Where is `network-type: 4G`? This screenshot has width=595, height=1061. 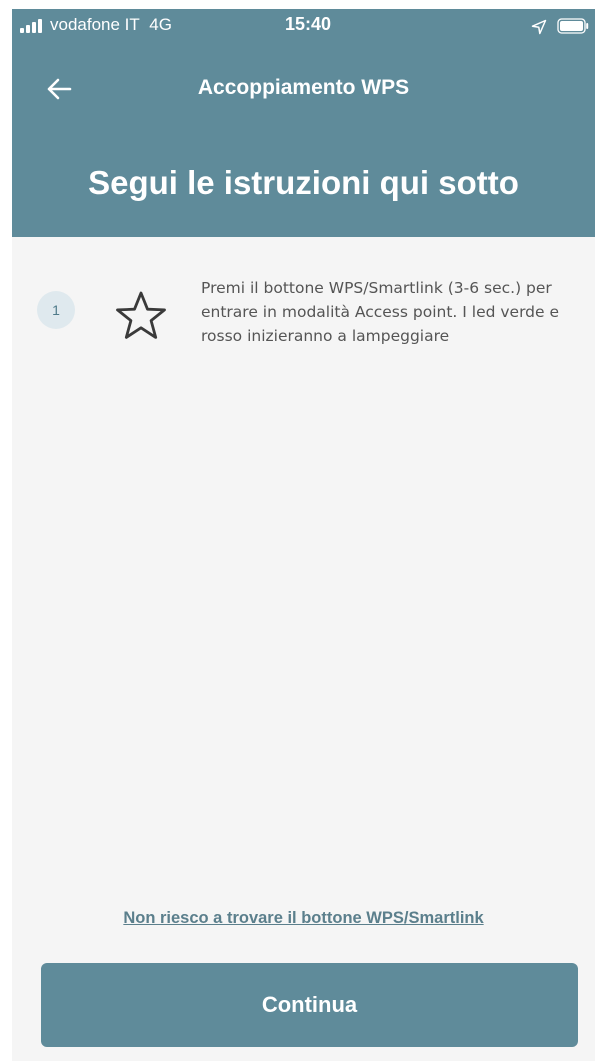
network-type: 4G is located at coordinates (160, 24).